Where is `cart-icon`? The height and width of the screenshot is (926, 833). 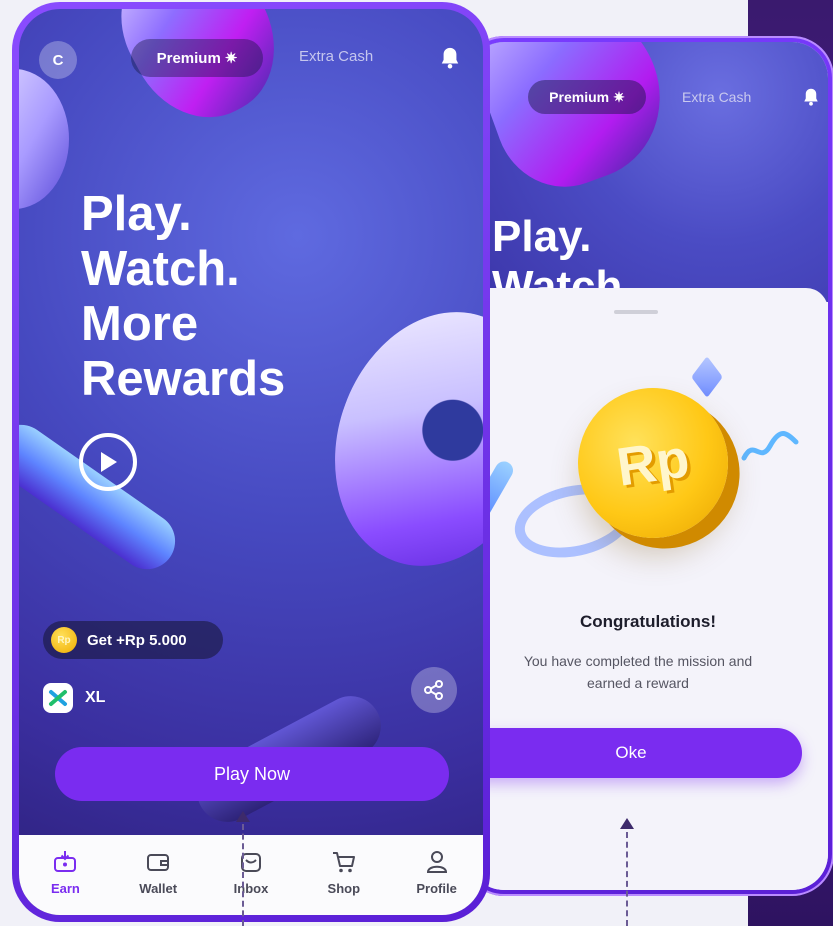
cart-icon is located at coordinates (343, 862).